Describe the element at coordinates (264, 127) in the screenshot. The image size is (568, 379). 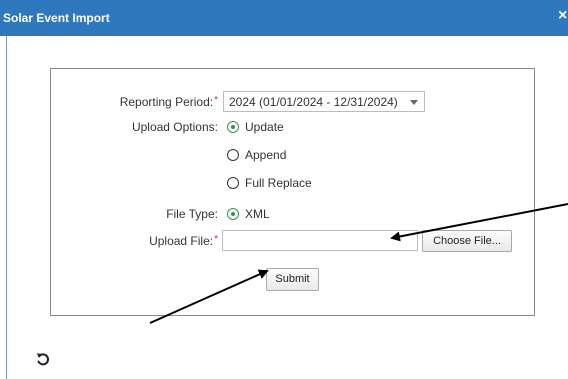
I see `upload-option-update-label: Update` at that location.